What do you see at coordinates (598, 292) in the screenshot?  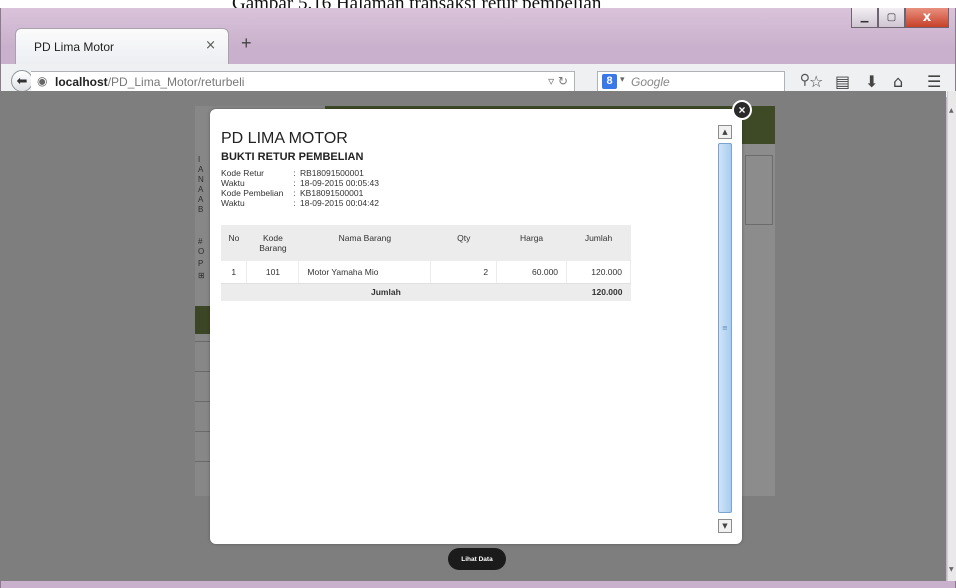 I see `total-value: 120.000` at bounding box center [598, 292].